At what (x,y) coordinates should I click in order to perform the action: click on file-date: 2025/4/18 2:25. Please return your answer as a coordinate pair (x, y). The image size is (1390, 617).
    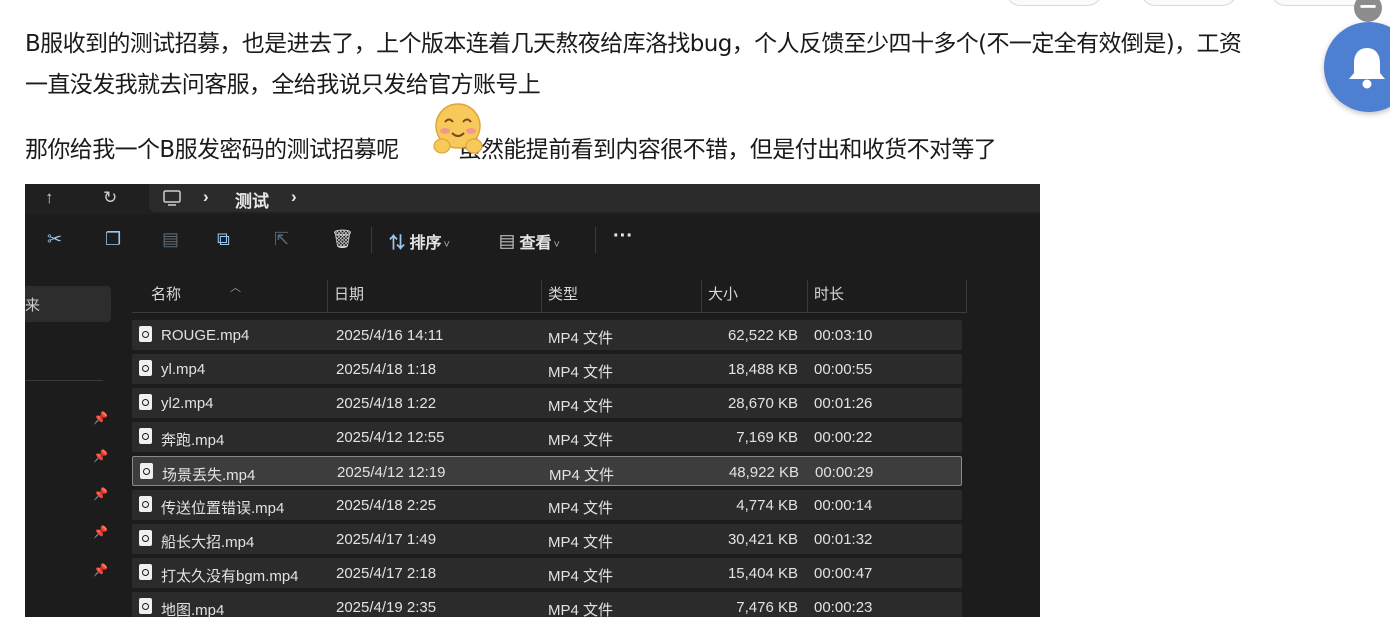
    Looking at the image, I should click on (386, 505).